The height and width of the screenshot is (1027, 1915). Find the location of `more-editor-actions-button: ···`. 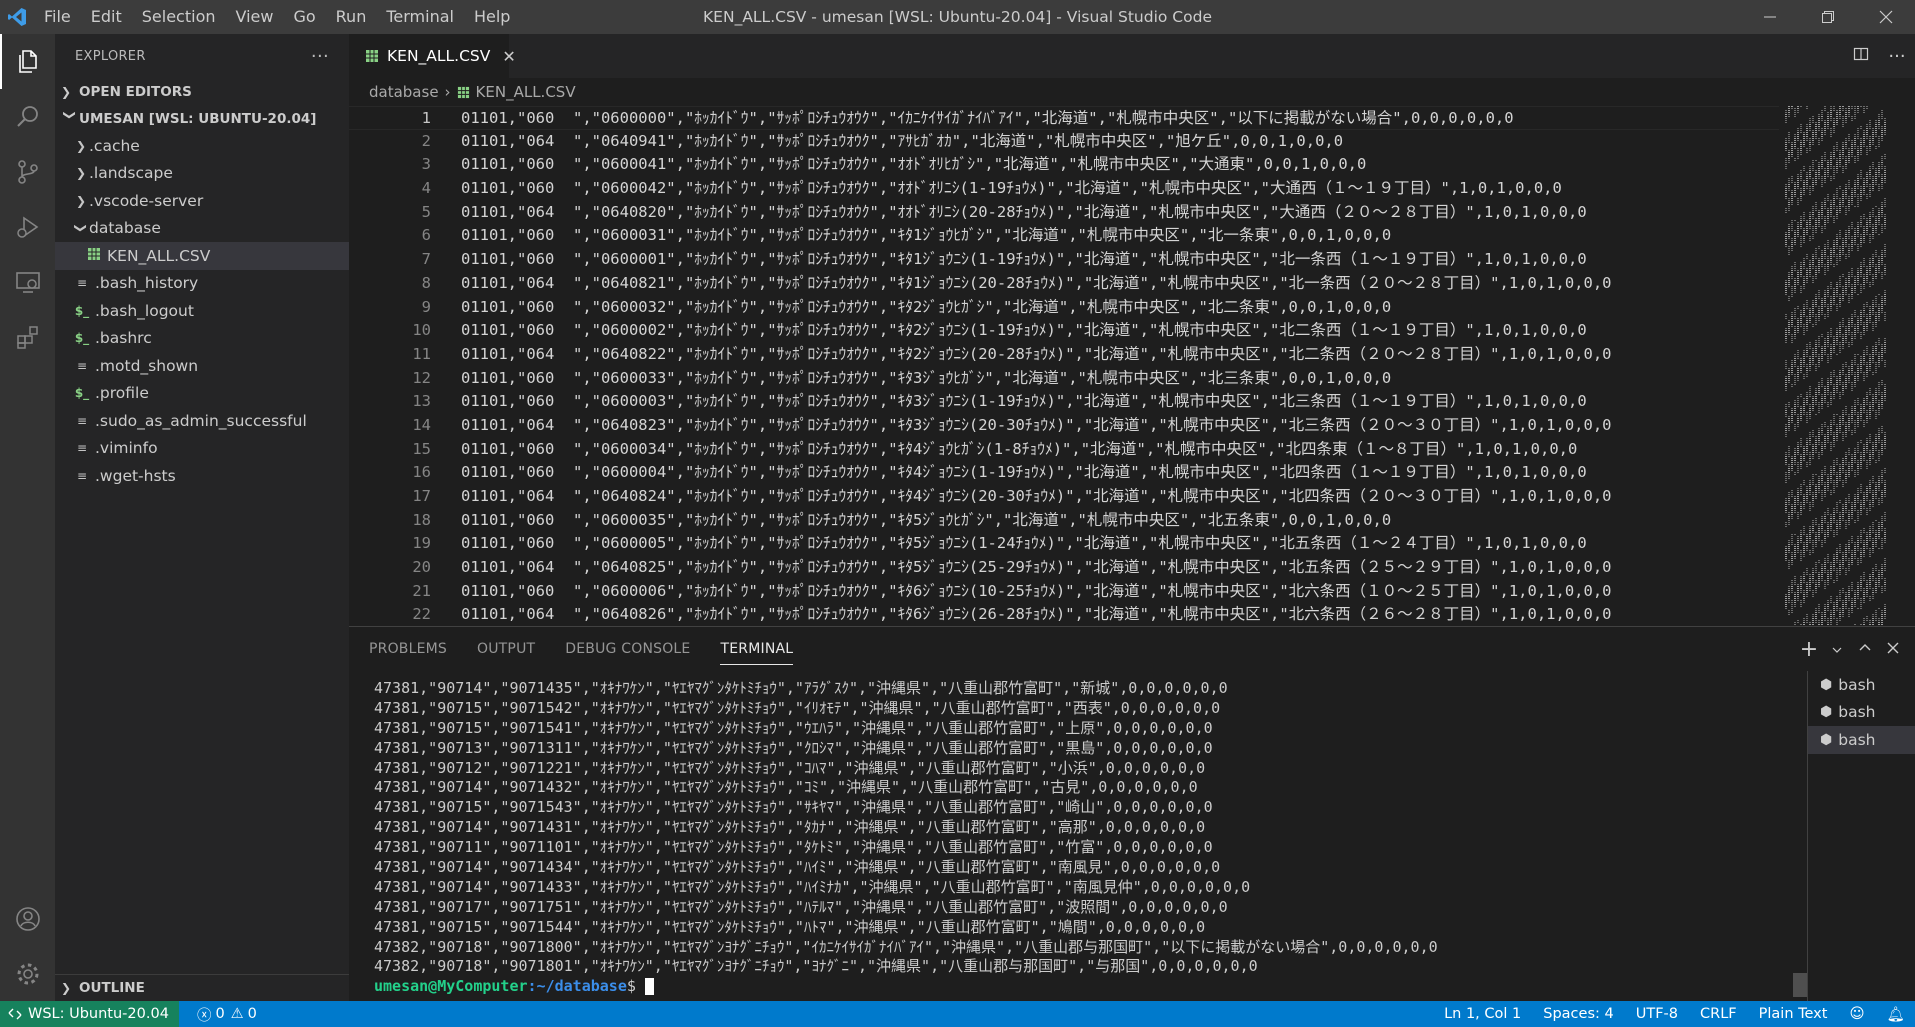

more-editor-actions-button: ··· is located at coordinates (1897, 56).